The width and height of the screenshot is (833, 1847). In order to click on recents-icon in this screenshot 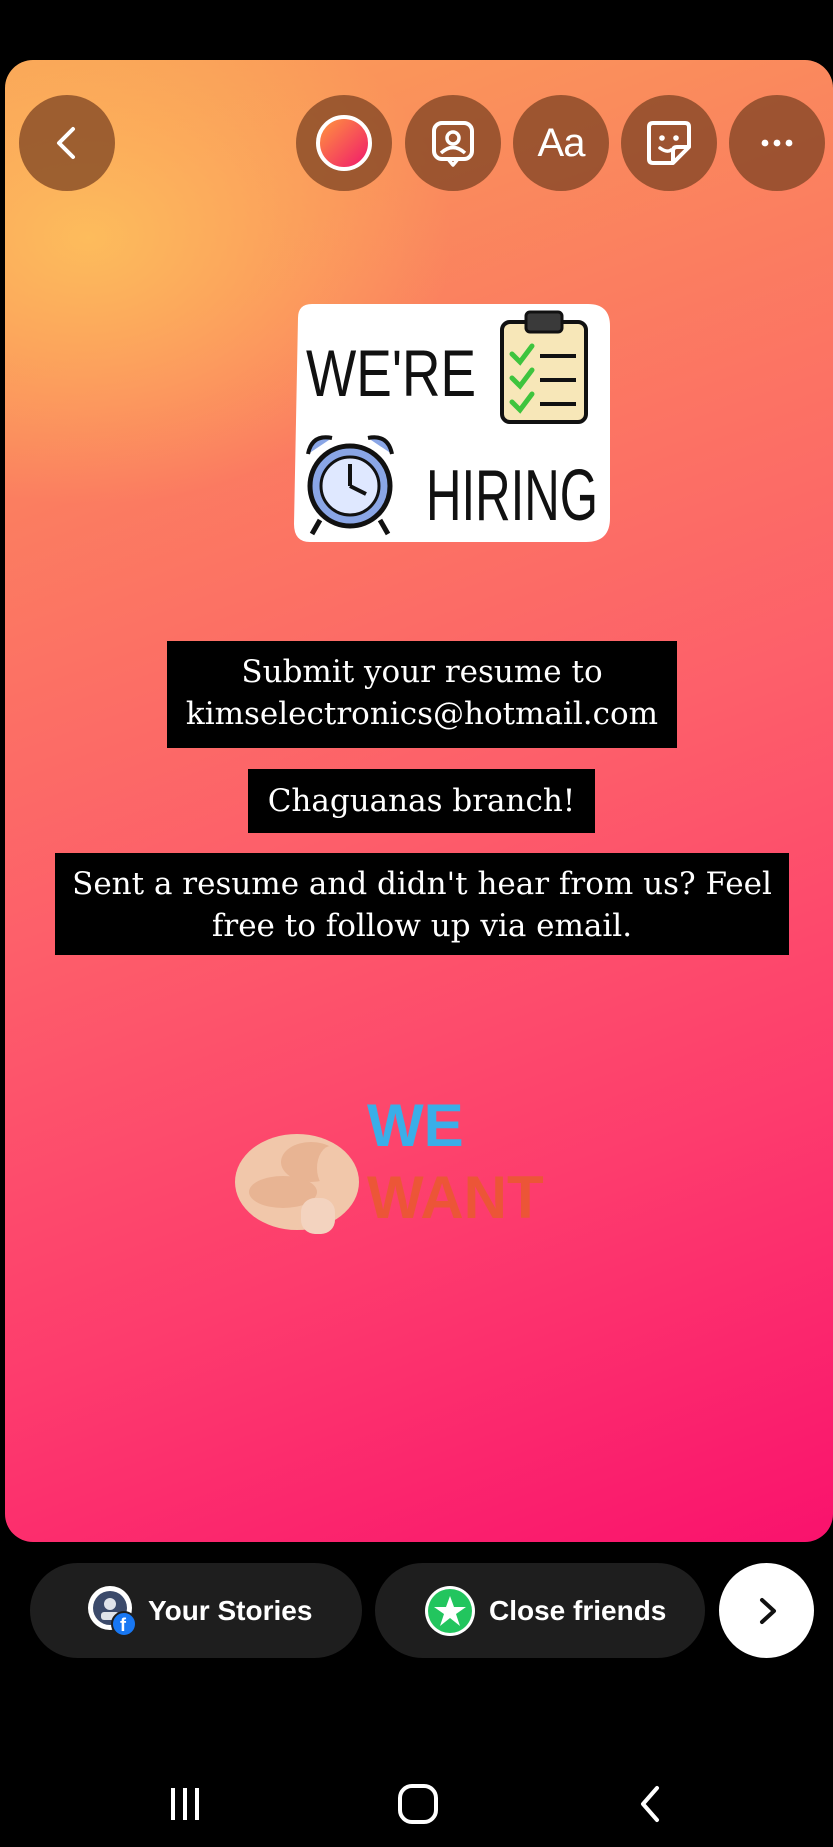, I will do `click(185, 1803)`.